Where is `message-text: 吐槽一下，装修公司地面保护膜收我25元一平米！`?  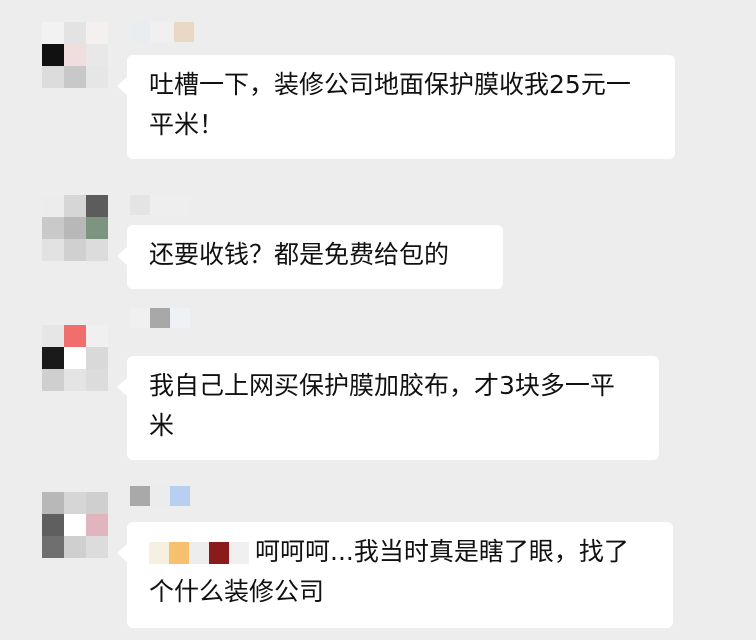 message-text: 吐槽一下，装修公司地面保护膜收我25元一平米！ is located at coordinates (390, 104).